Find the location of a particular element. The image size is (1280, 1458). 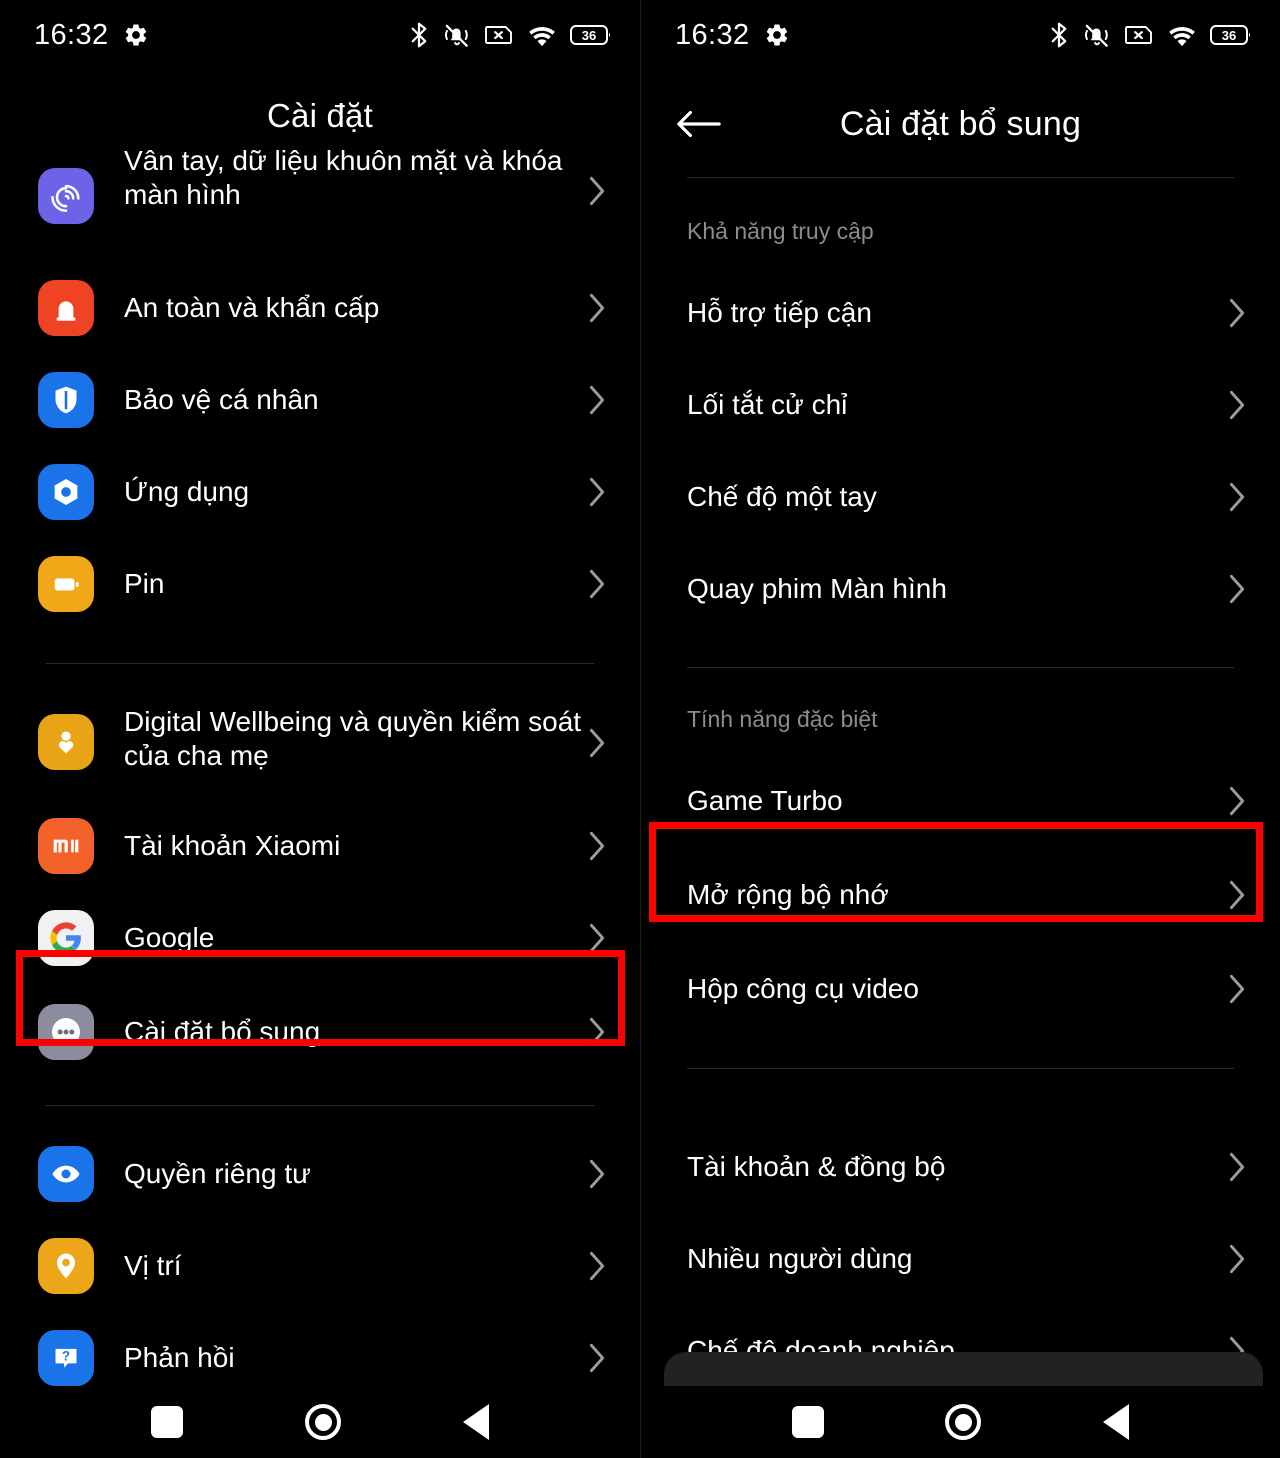

feedback-question-icon: ? is located at coordinates (66, 1358).